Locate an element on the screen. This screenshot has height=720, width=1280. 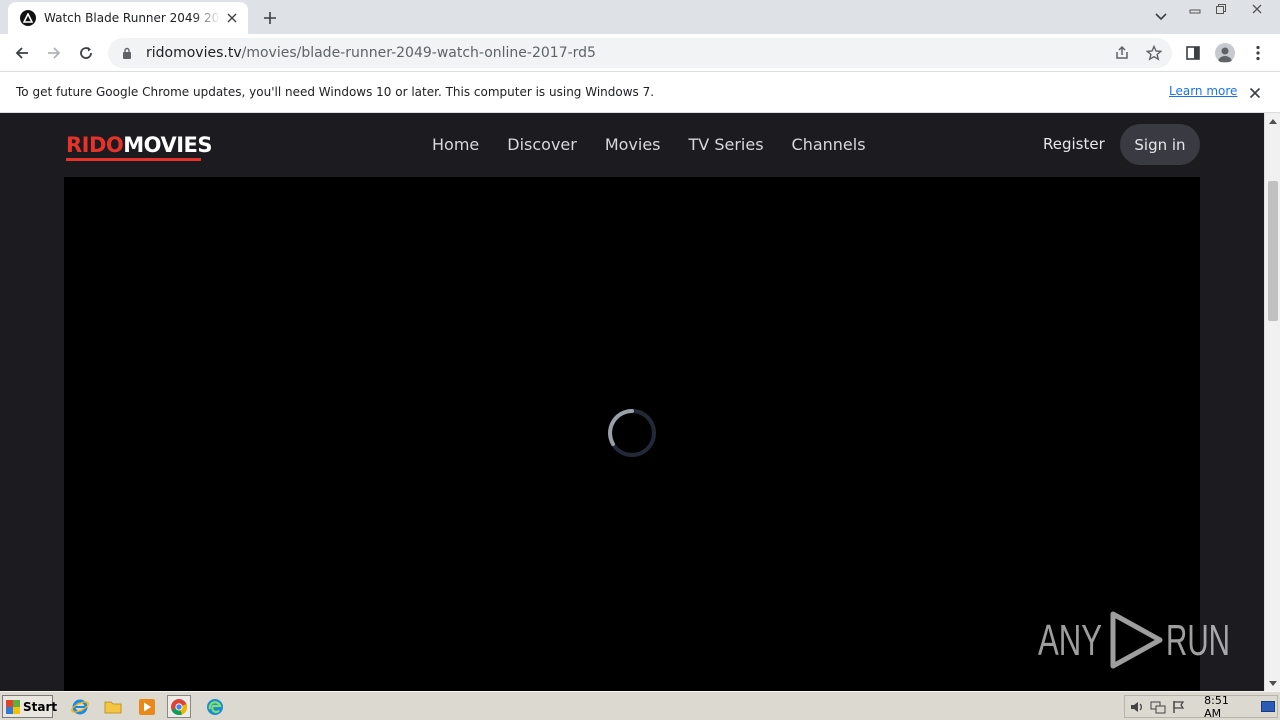
network-icon is located at coordinates (1158, 707).